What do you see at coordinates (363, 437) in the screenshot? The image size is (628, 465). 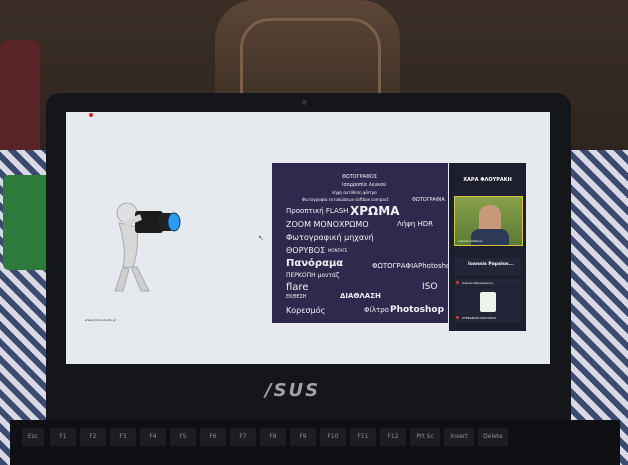 I see `key-f11: F11` at bounding box center [363, 437].